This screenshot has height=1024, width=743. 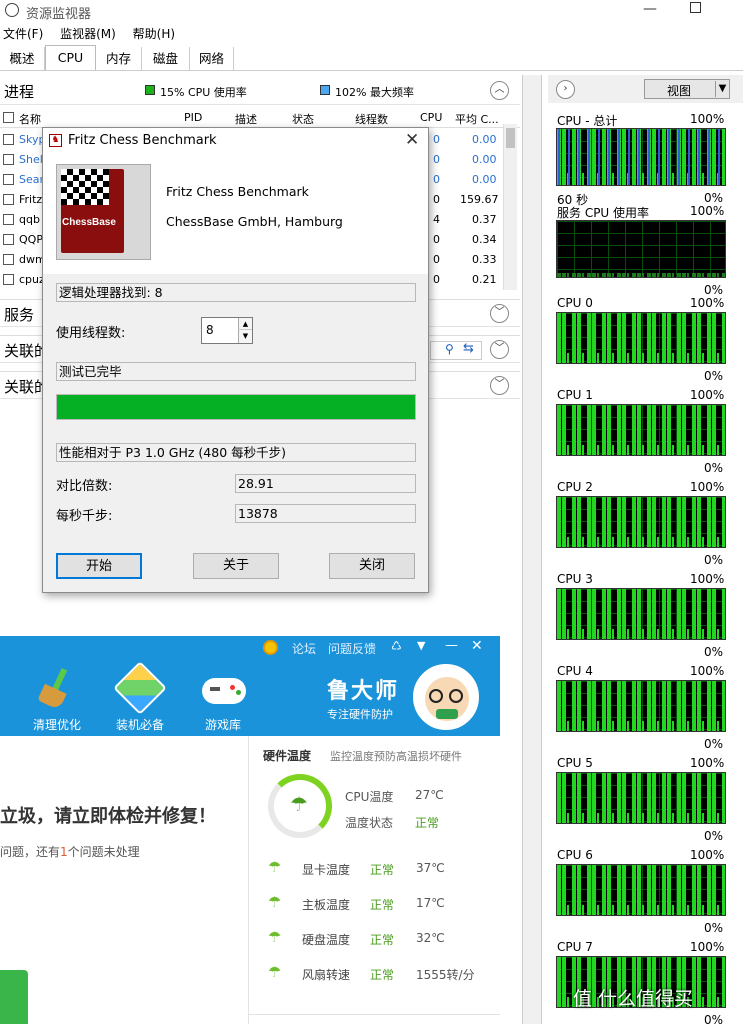 I want to click on view-label: 视图, so click(x=679, y=91).